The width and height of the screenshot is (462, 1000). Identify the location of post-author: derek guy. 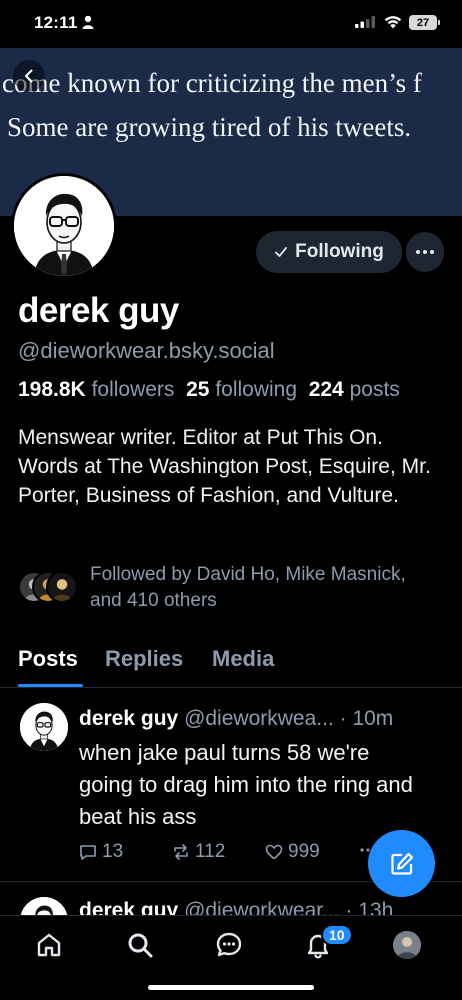
(128, 718).